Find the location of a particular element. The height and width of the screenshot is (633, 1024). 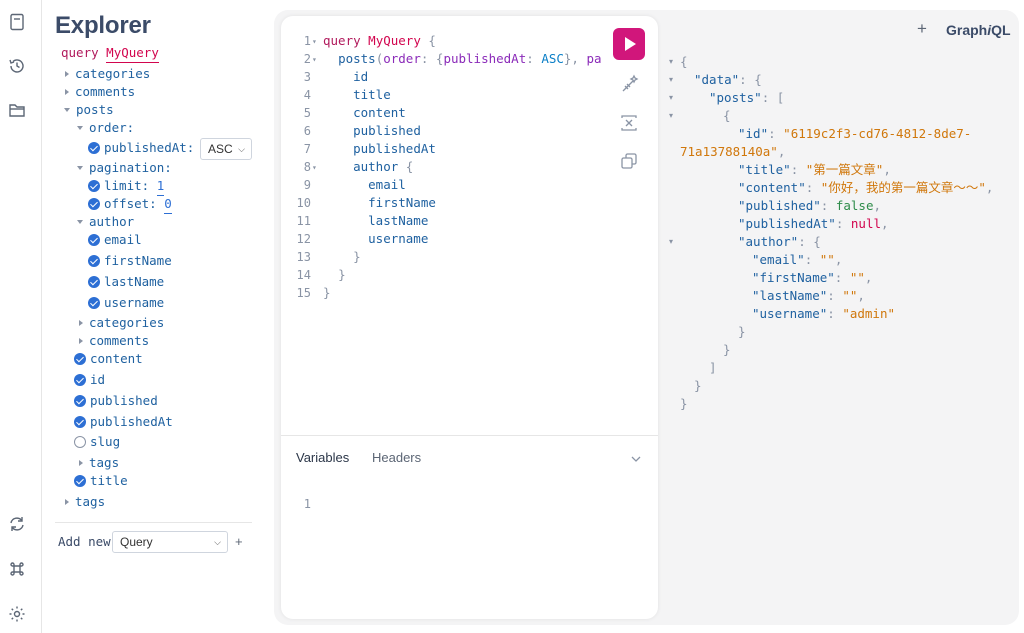

explorer-item-published: published is located at coordinates (116, 401).